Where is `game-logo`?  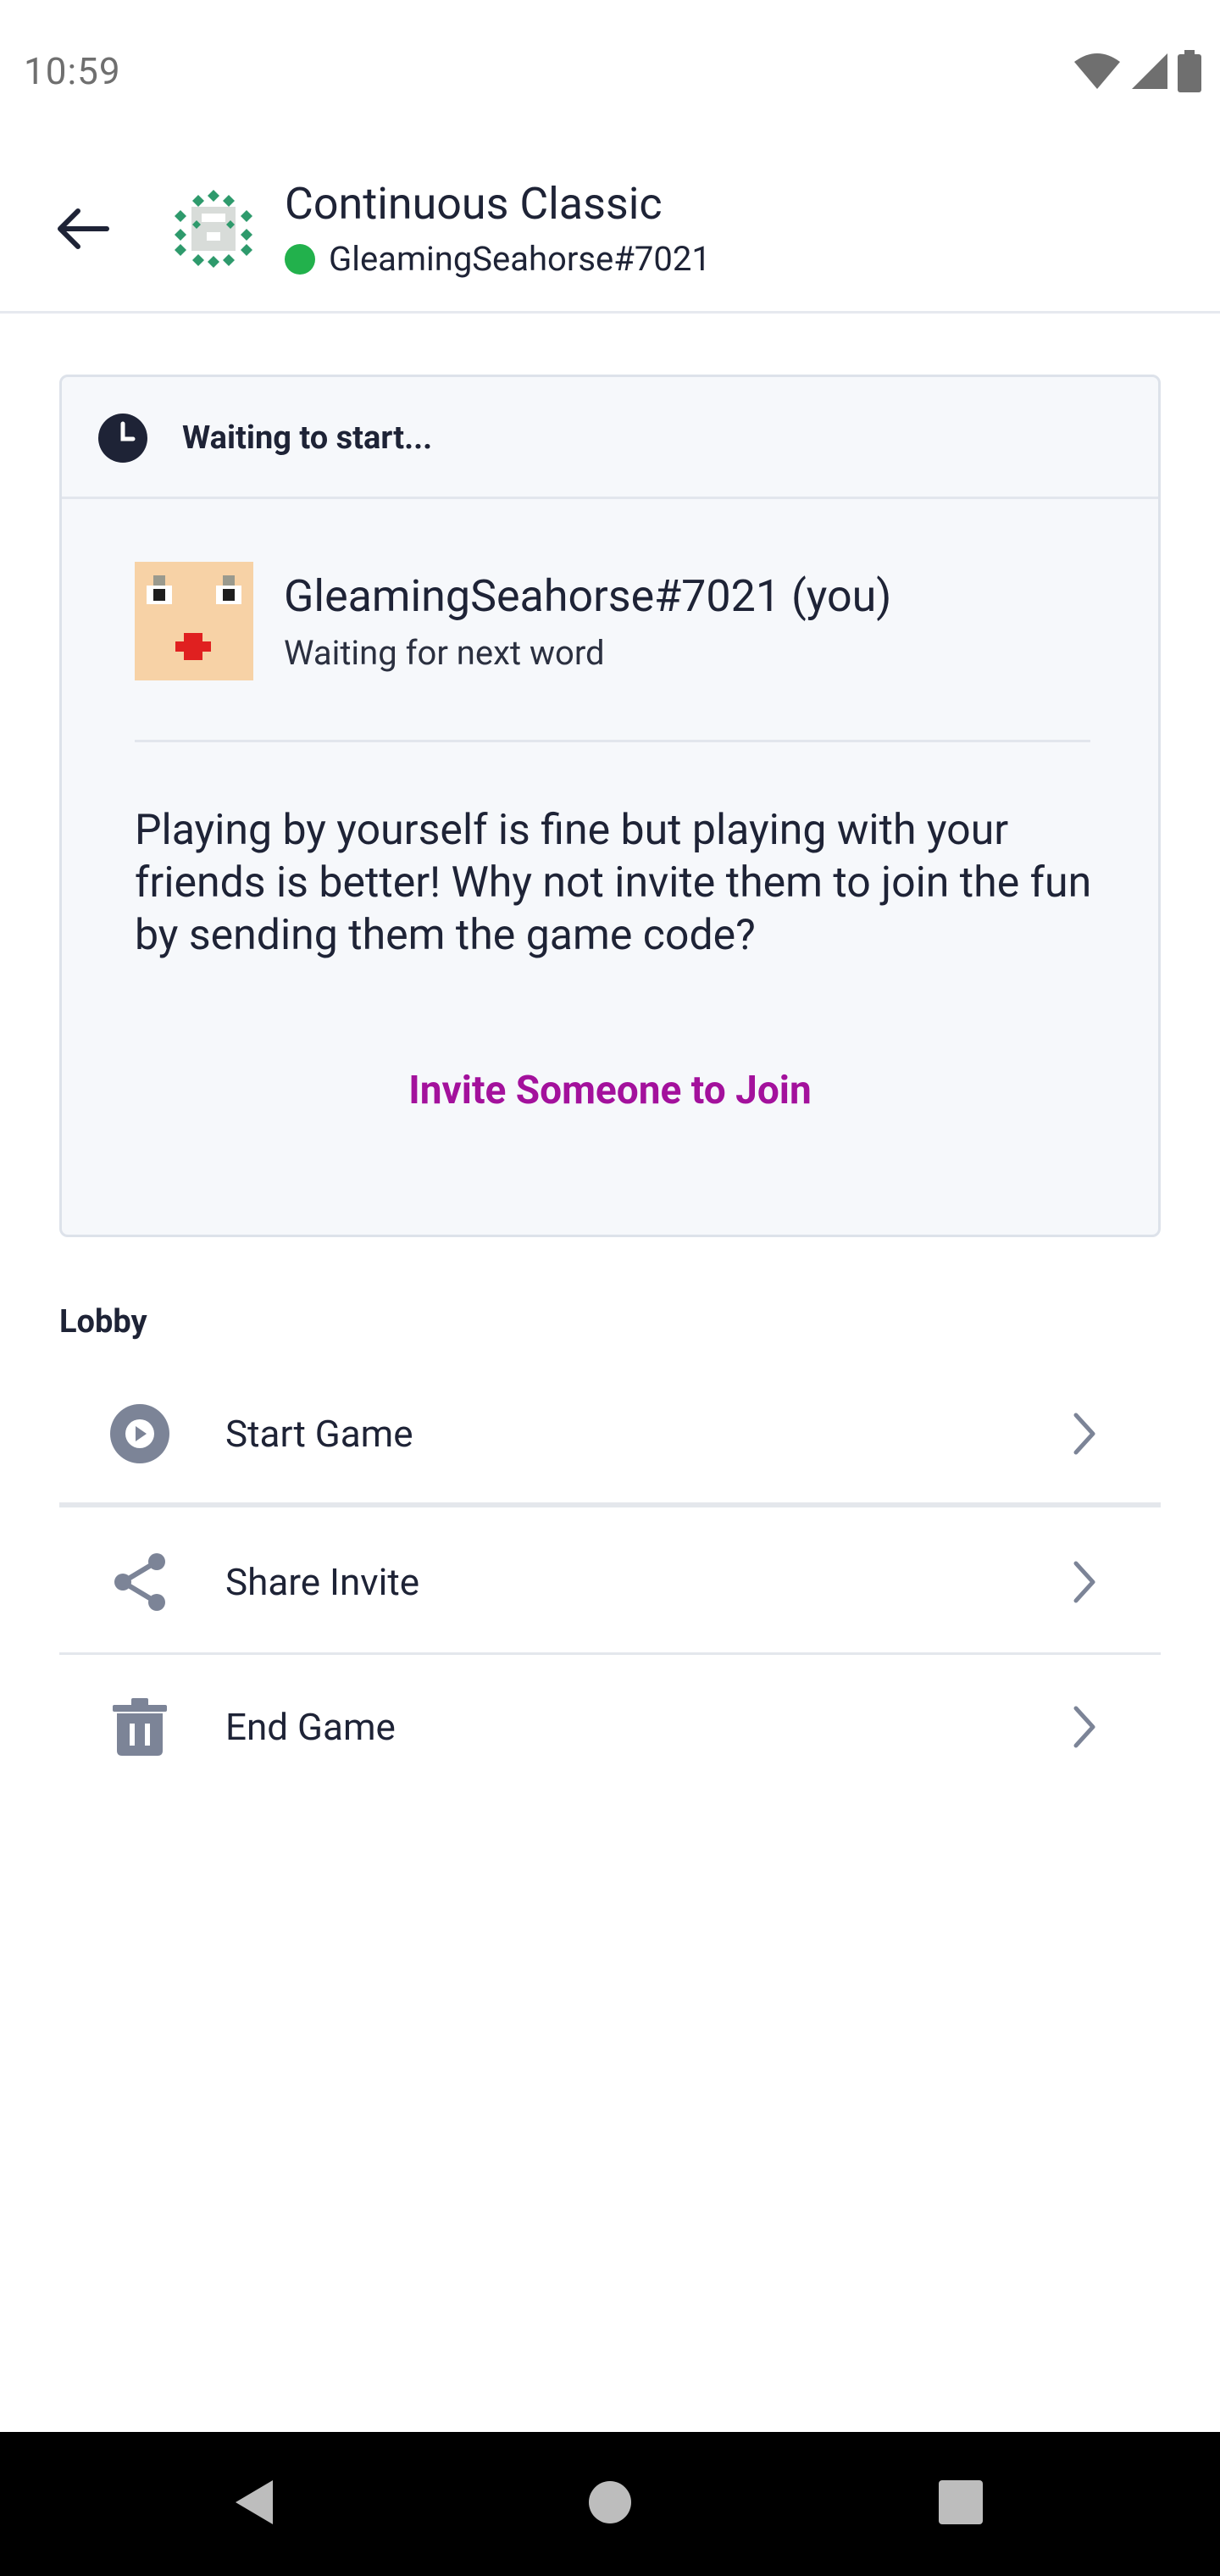 game-logo is located at coordinates (213, 228).